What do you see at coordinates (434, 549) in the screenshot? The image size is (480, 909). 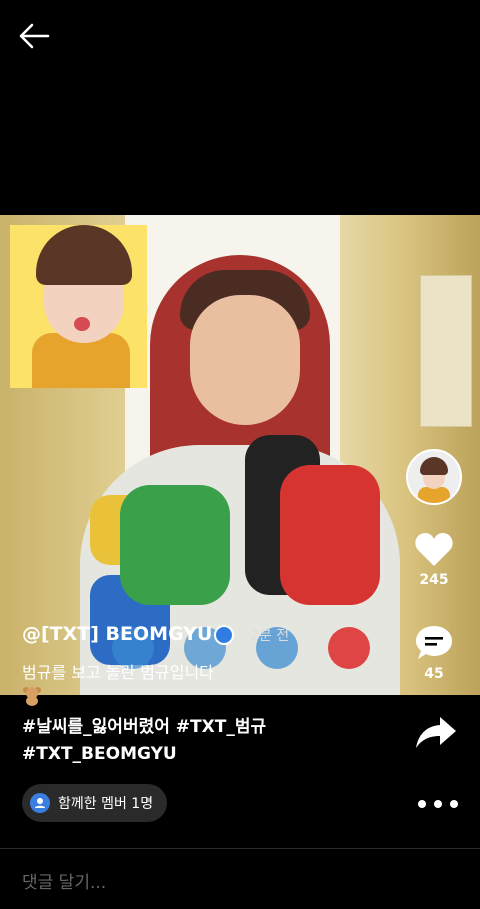 I see `heart-icon` at bounding box center [434, 549].